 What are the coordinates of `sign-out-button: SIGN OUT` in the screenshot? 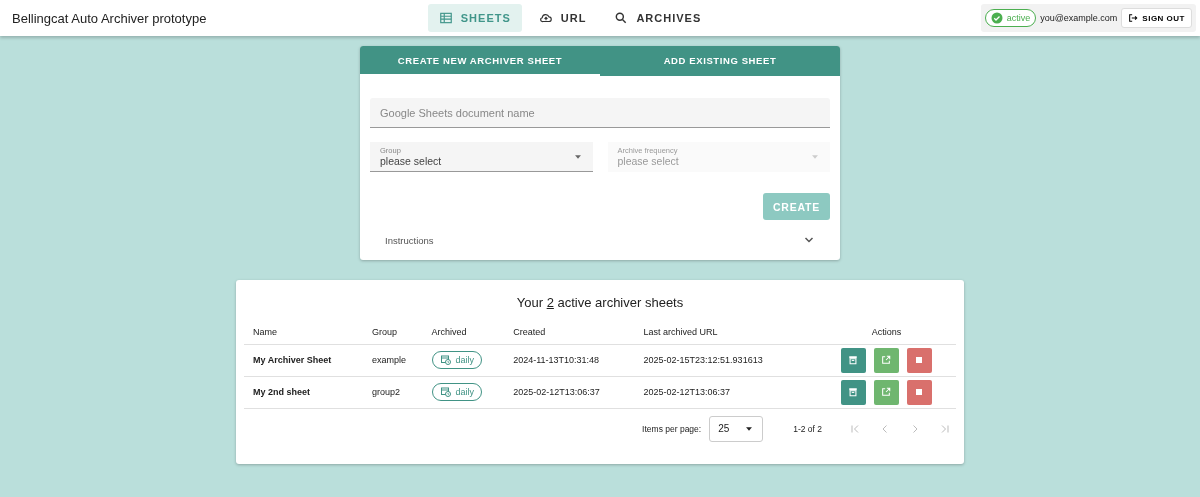 It's located at (1156, 18).